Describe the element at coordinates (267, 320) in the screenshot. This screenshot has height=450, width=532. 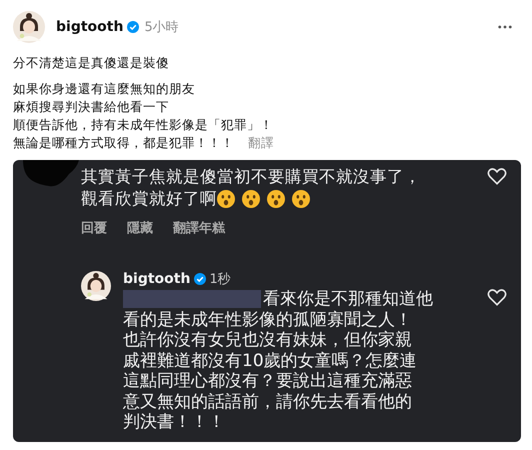
I see `reply-text: 看的是未成年性影像的孤陋寡聞之人！` at that location.